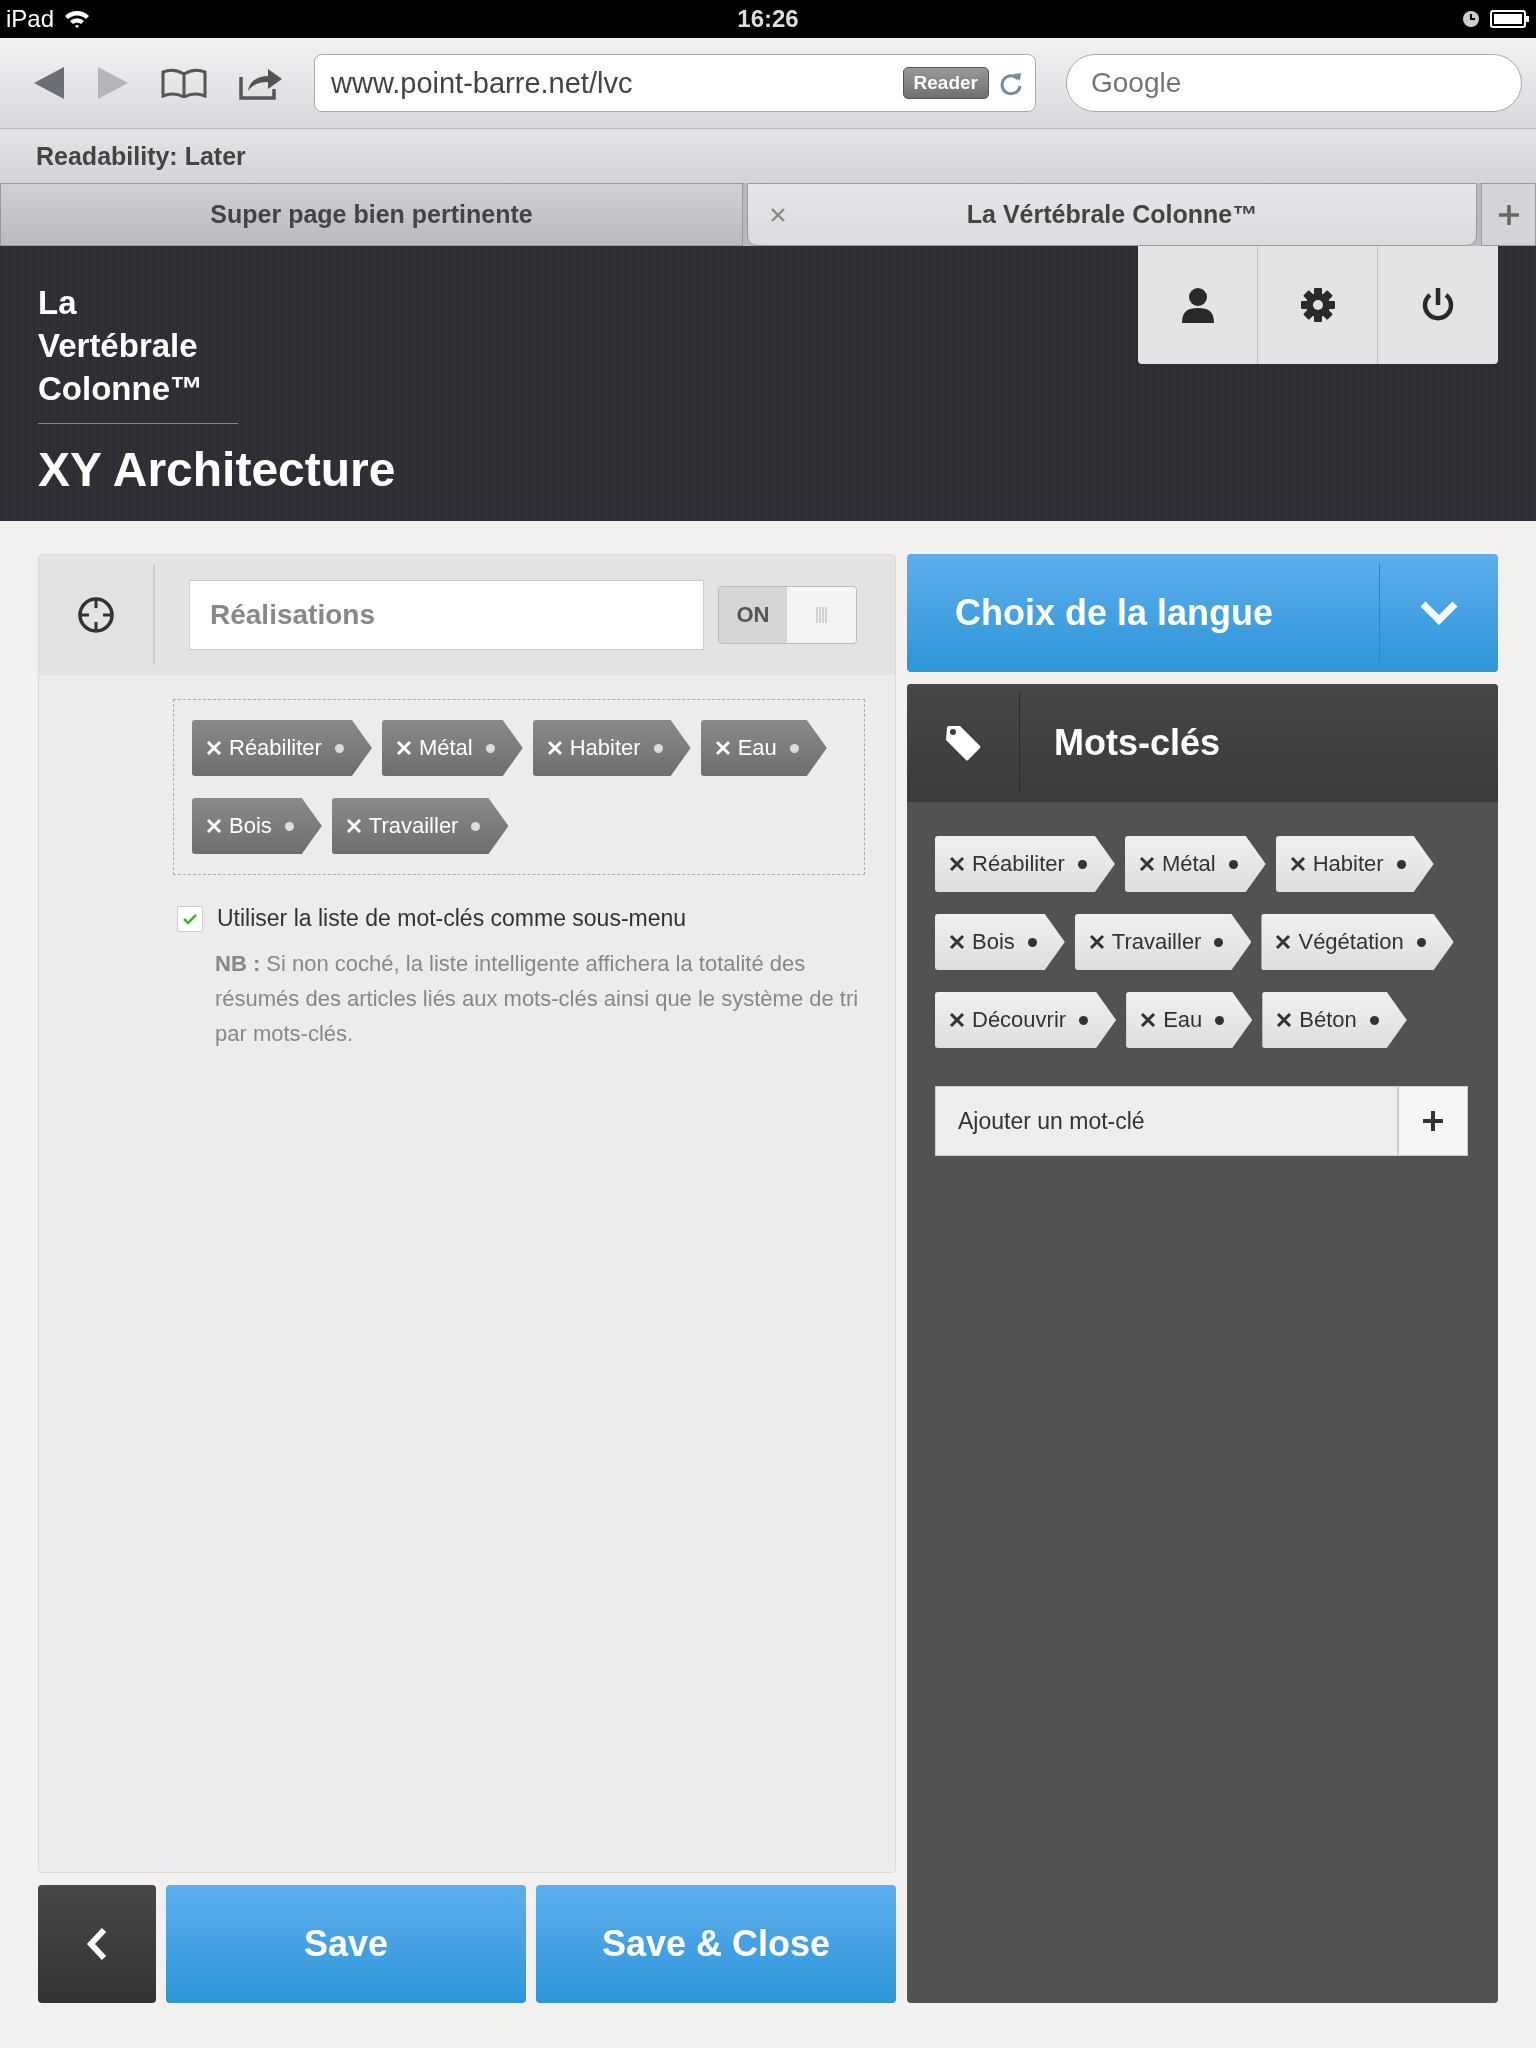  I want to click on tag-label: Découvrir, so click(1019, 1020).